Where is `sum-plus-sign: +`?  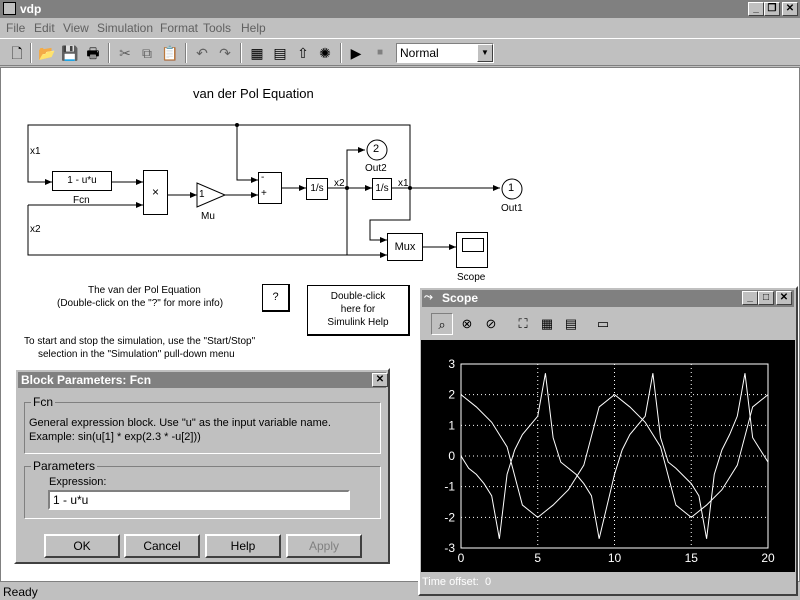
sum-plus-sign: + is located at coordinates (264, 193).